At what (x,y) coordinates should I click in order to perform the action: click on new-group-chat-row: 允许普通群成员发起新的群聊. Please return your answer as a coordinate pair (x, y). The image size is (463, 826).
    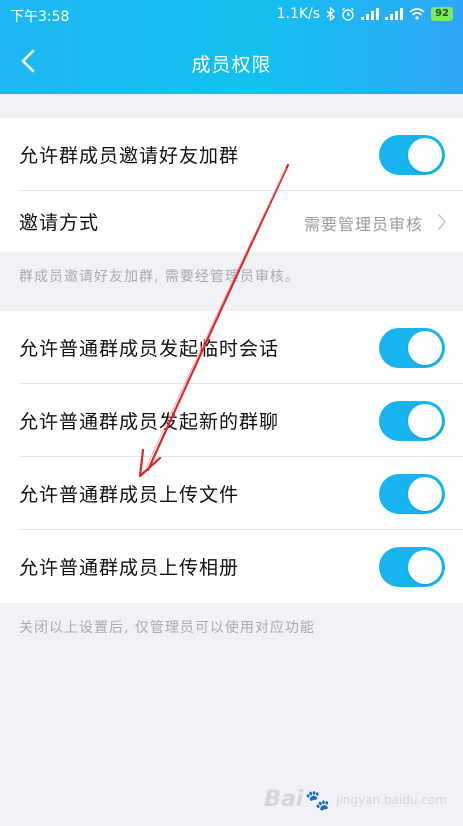
    Looking at the image, I should click on (231, 420).